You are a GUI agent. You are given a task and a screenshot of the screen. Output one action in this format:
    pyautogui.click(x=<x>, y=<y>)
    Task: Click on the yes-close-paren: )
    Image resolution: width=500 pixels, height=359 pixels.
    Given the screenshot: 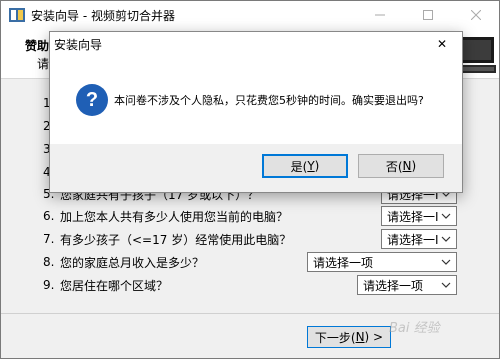 What is the action you would take?
    pyautogui.click(x=317, y=166)
    